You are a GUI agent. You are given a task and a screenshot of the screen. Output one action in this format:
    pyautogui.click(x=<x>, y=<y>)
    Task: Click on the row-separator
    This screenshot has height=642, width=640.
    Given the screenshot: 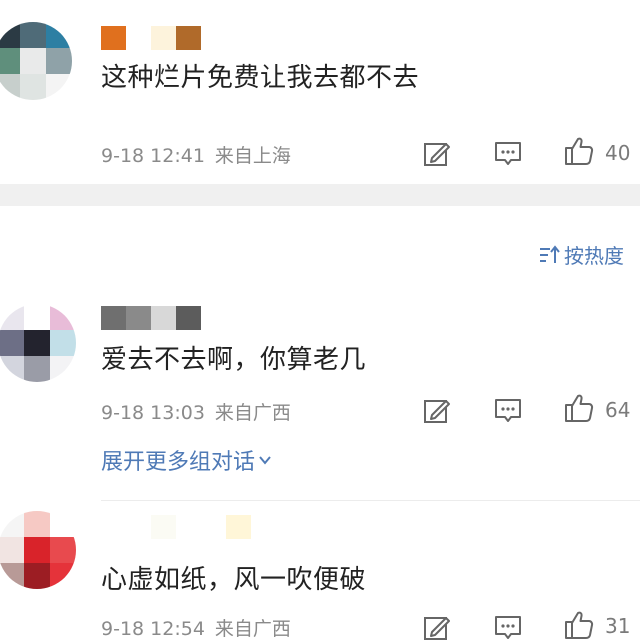 What is the action you would take?
    pyautogui.click(x=370, y=500)
    